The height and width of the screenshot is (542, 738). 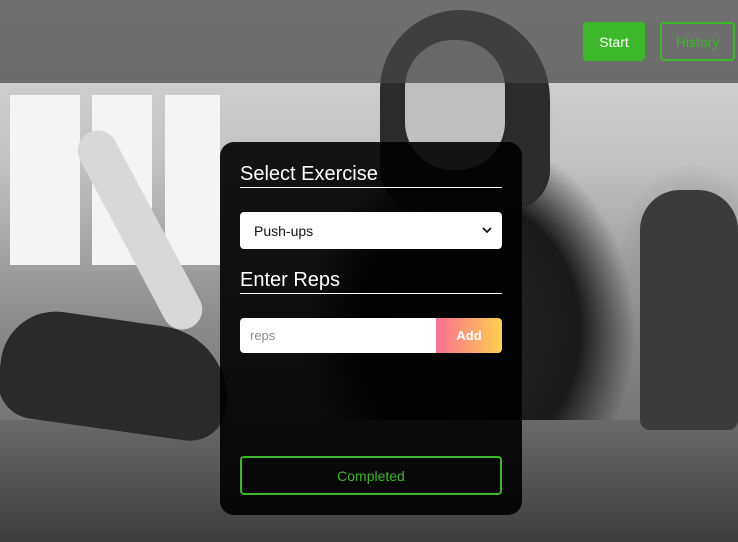 What do you see at coordinates (371, 175) in the screenshot?
I see `select-exercise-heading: Select Exercise` at bounding box center [371, 175].